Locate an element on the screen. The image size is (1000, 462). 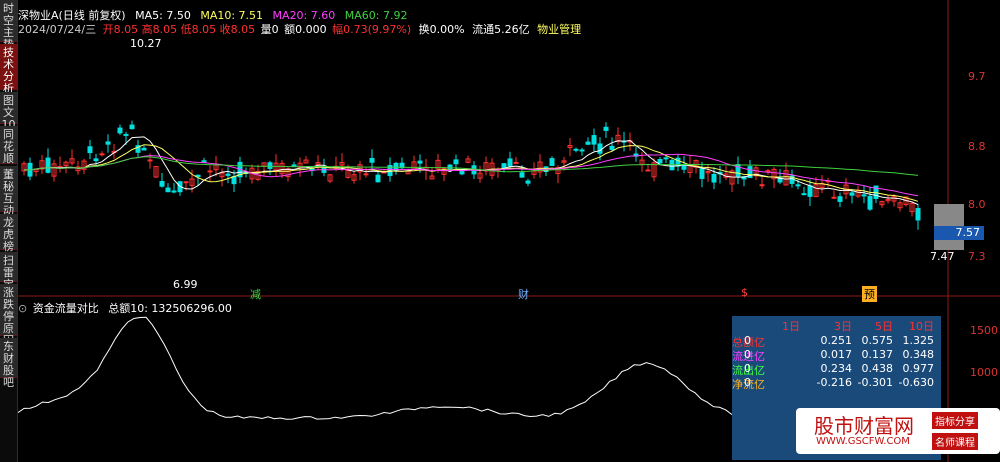
watermark: 股市财富网 WWW.GSCFW.COM 指标分享 名师课程 is located at coordinates (898, 431).